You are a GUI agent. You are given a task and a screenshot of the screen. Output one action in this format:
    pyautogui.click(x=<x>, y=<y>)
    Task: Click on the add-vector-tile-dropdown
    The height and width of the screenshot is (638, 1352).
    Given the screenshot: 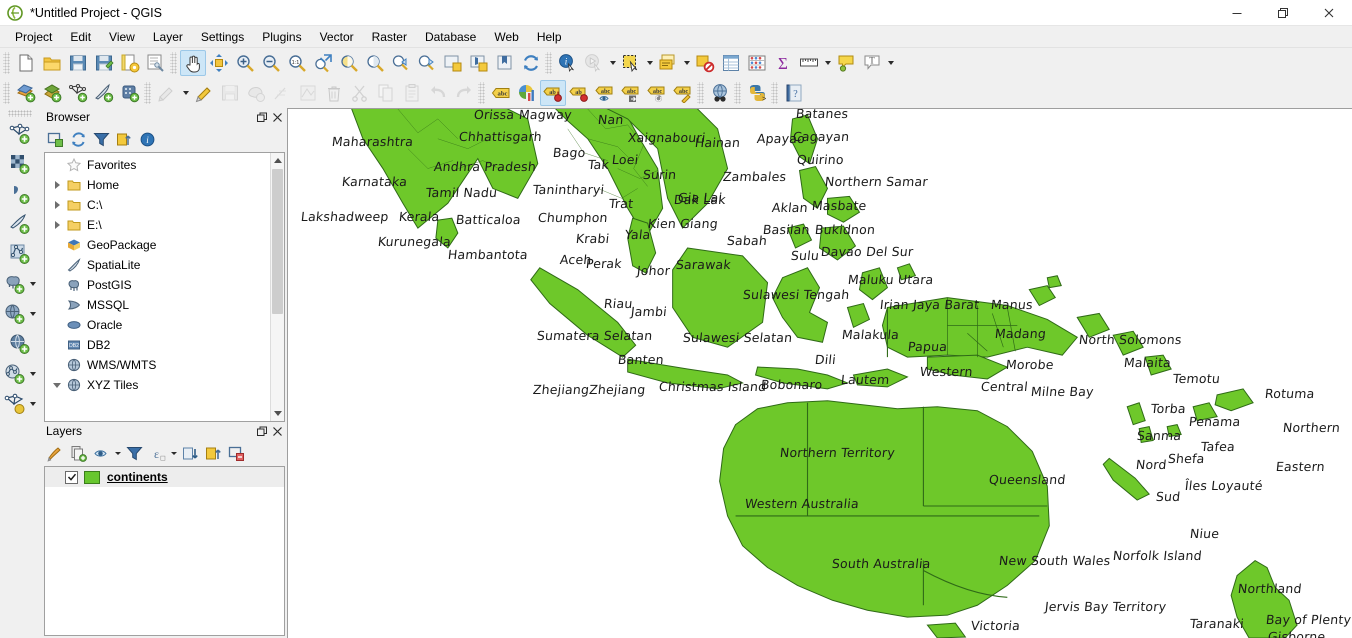 What is the action you would take?
    pyautogui.click(x=33, y=404)
    